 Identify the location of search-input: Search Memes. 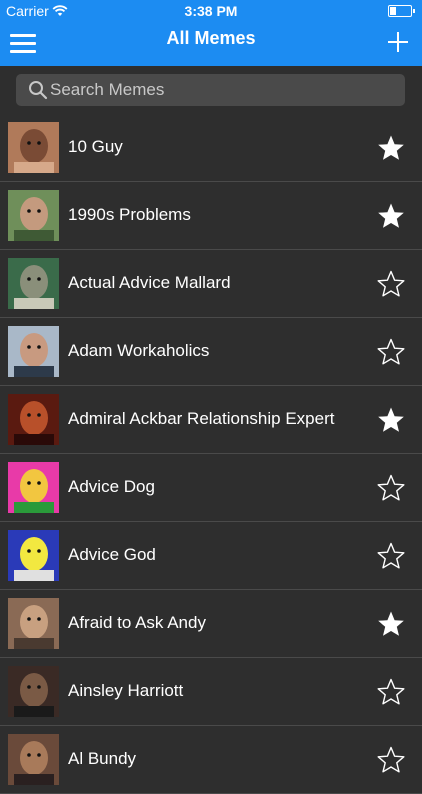
(210, 90).